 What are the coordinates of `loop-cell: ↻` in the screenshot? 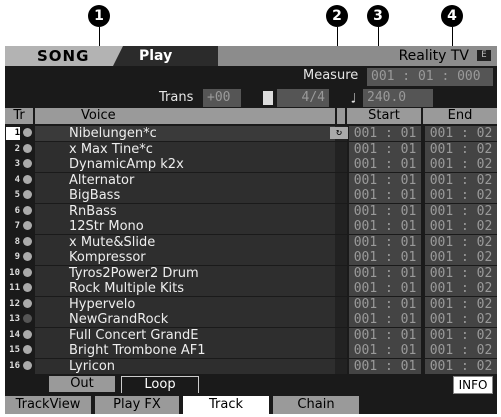 It's located at (339, 133).